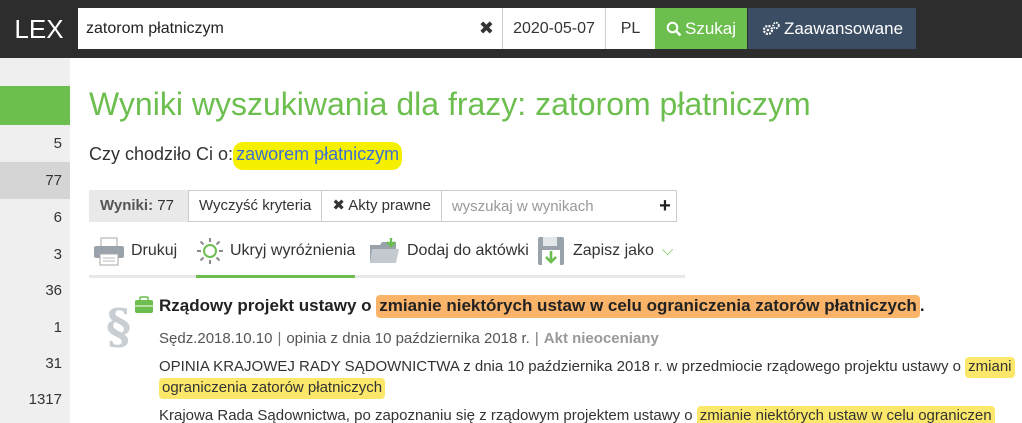  I want to click on print-label: Drukuj, so click(154, 250).